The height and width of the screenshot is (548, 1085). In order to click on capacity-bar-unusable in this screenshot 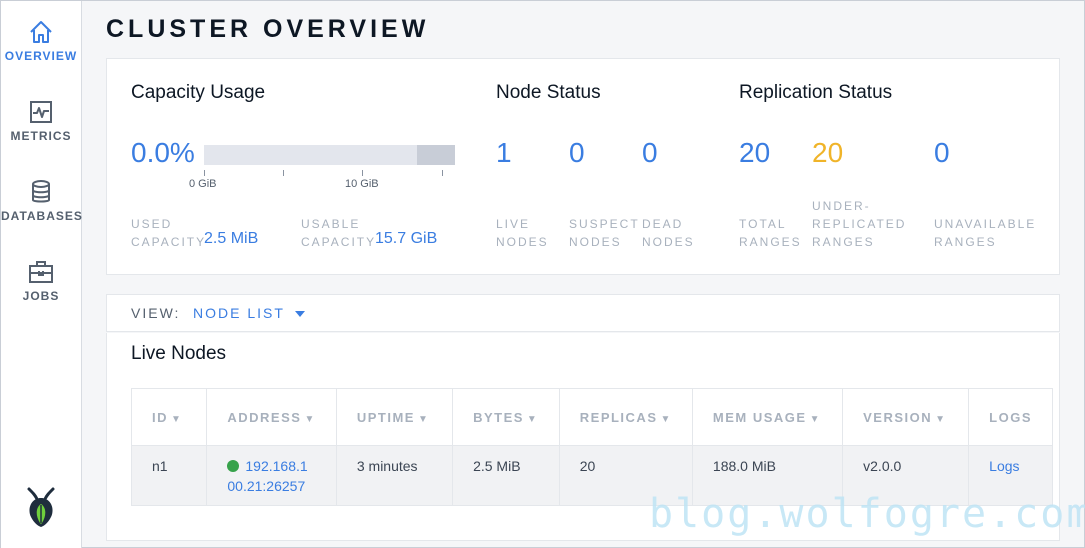, I will do `click(436, 155)`.